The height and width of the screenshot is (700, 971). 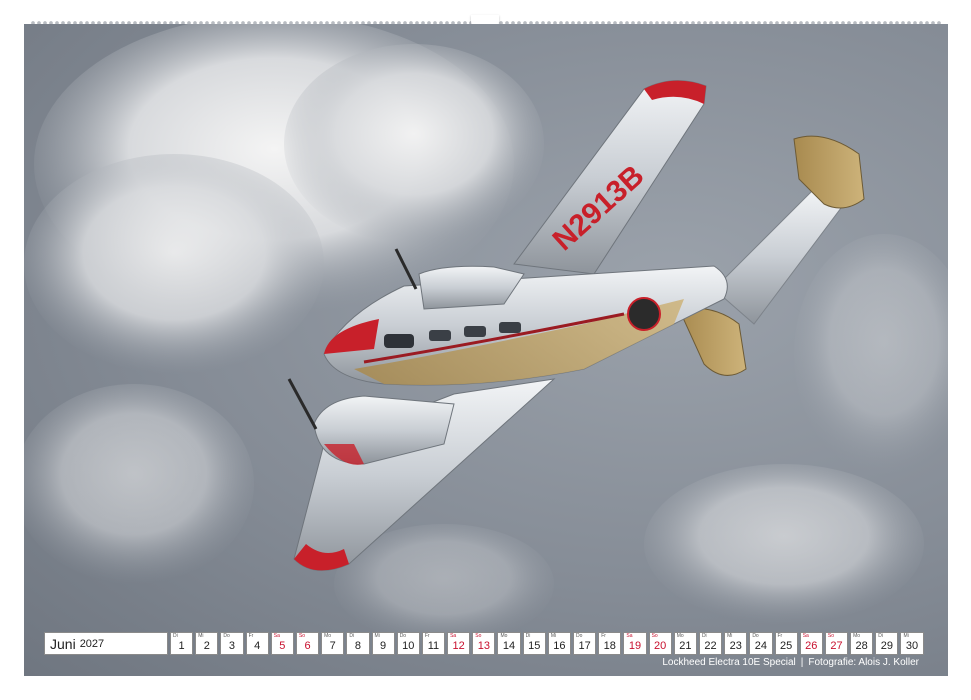 I want to click on day-number: 1, so click(x=181, y=646).